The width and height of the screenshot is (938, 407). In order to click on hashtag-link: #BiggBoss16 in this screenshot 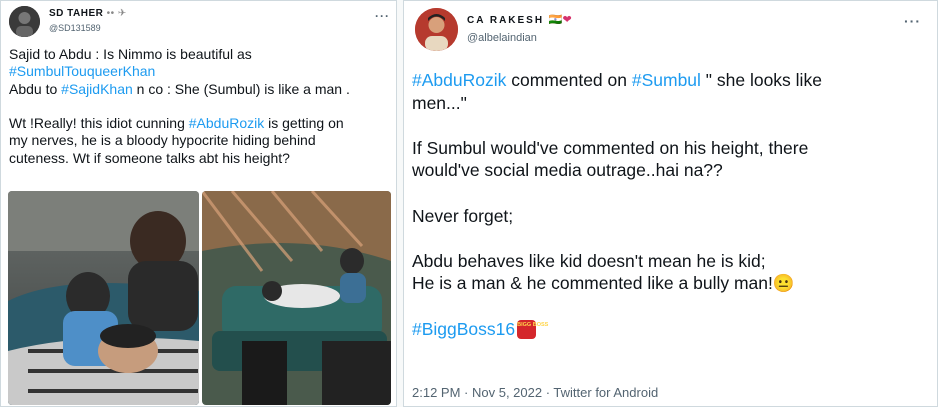, I will do `click(463, 329)`.